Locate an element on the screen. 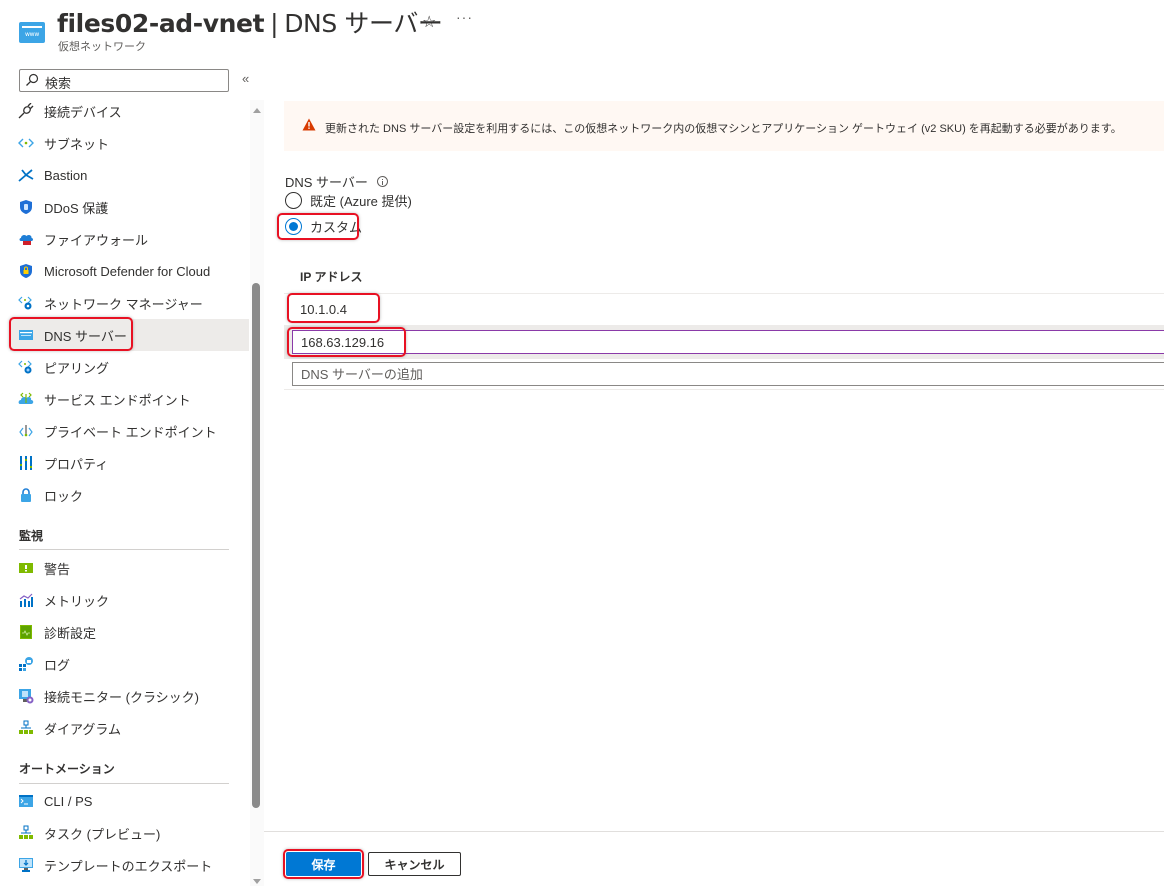 The width and height of the screenshot is (1164, 886). sidebar-item-connection-monitor: 接続モニター (クラシック) is located at coordinates (129, 696).